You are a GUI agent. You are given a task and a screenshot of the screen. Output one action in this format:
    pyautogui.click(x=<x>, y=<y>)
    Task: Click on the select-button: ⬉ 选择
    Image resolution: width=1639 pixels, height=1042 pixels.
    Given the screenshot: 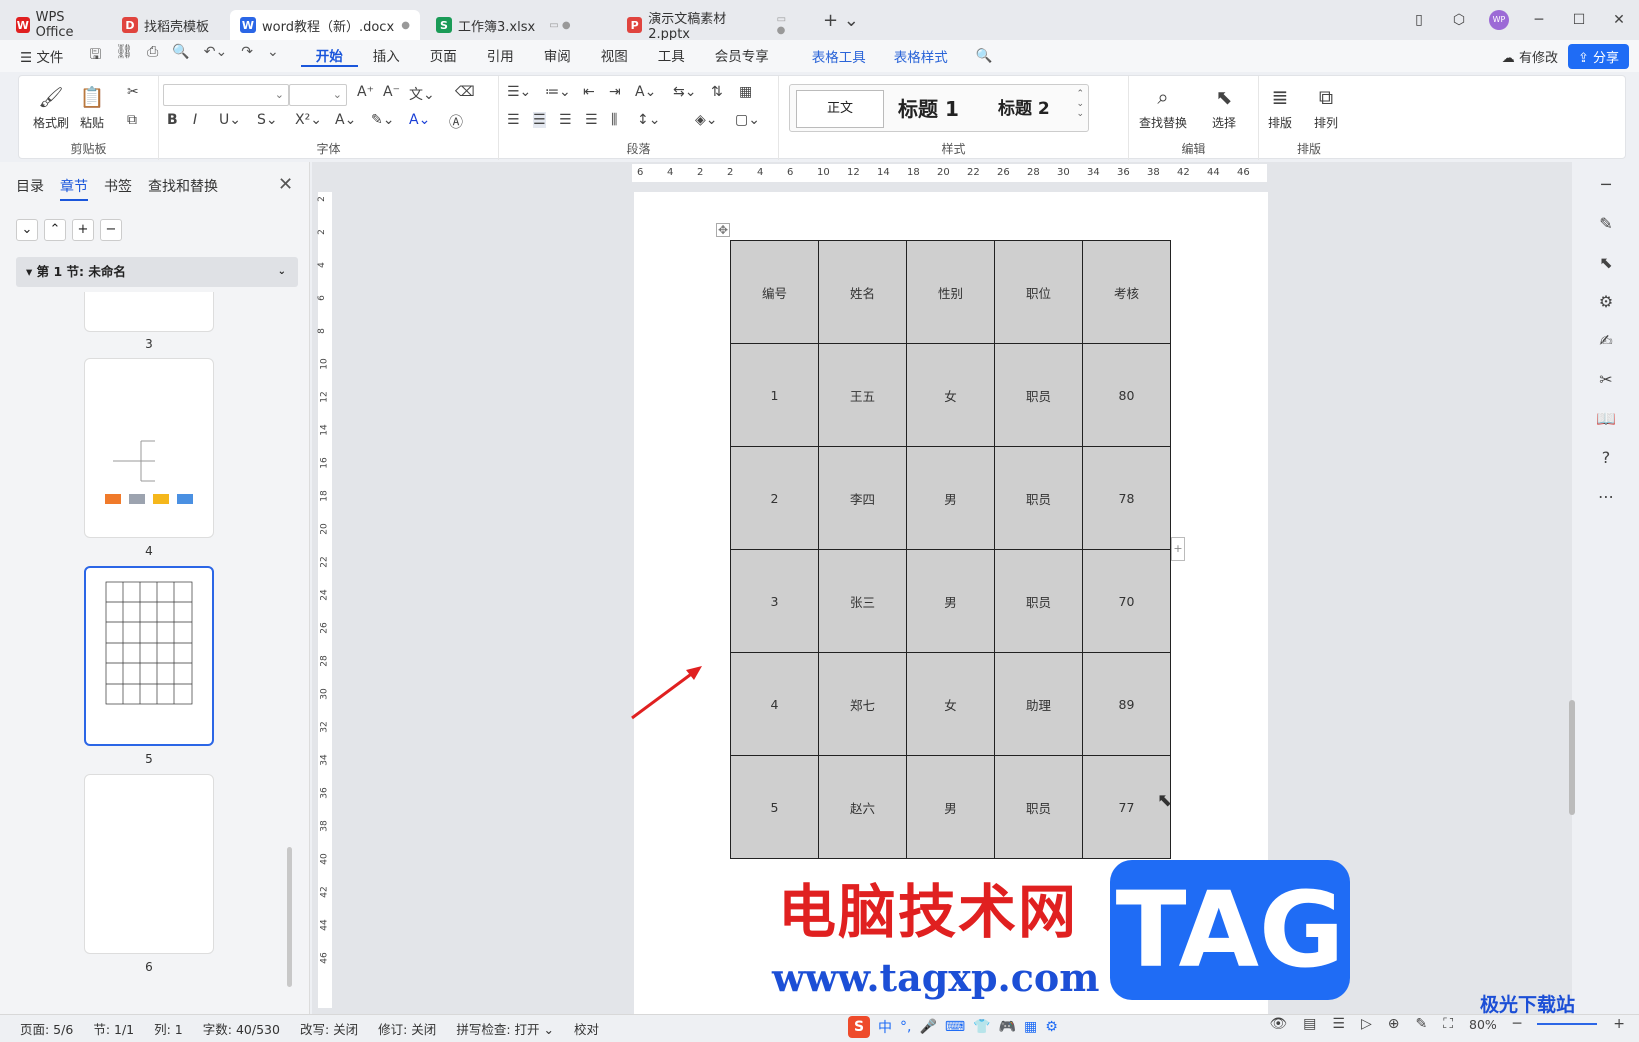 What is the action you would take?
    pyautogui.click(x=1224, y=107)
    